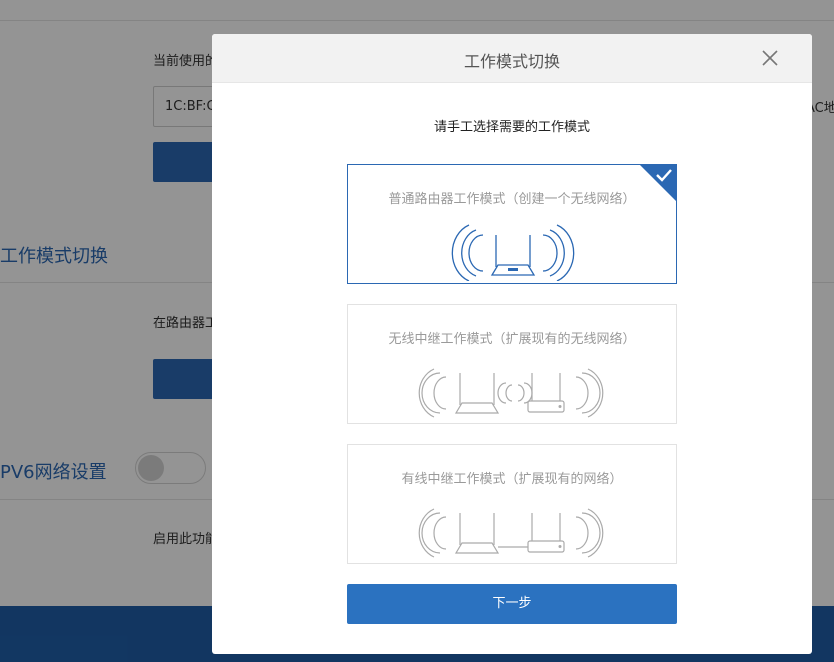 This screenshot has width=834, height=662. What do you see at coordinates (512, 604) in the screenshot?
I see `next-step-button: 下一步` at bounding box center [512, 604].